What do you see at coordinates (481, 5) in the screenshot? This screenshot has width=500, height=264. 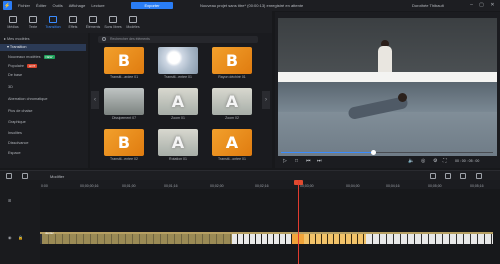 I see `maximize-icon: ▢` at bounding box center [481, 5].